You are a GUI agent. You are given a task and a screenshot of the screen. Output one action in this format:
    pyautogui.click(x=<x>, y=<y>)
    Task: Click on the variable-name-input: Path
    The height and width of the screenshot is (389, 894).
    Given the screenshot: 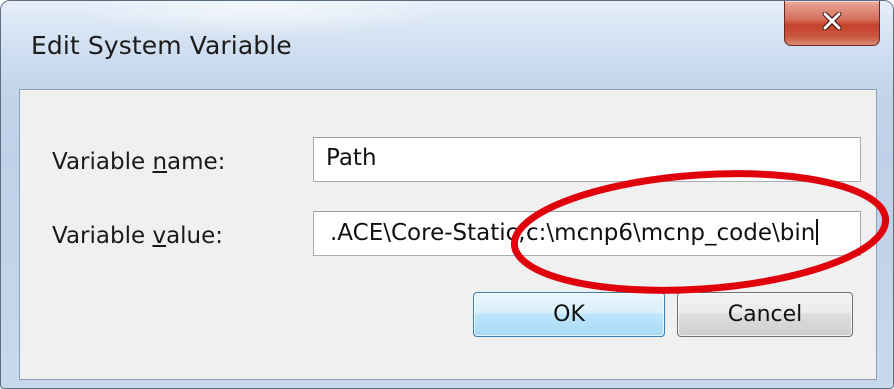 What is the action you would take?
    pyautogui.click(x=587, y=159)
    